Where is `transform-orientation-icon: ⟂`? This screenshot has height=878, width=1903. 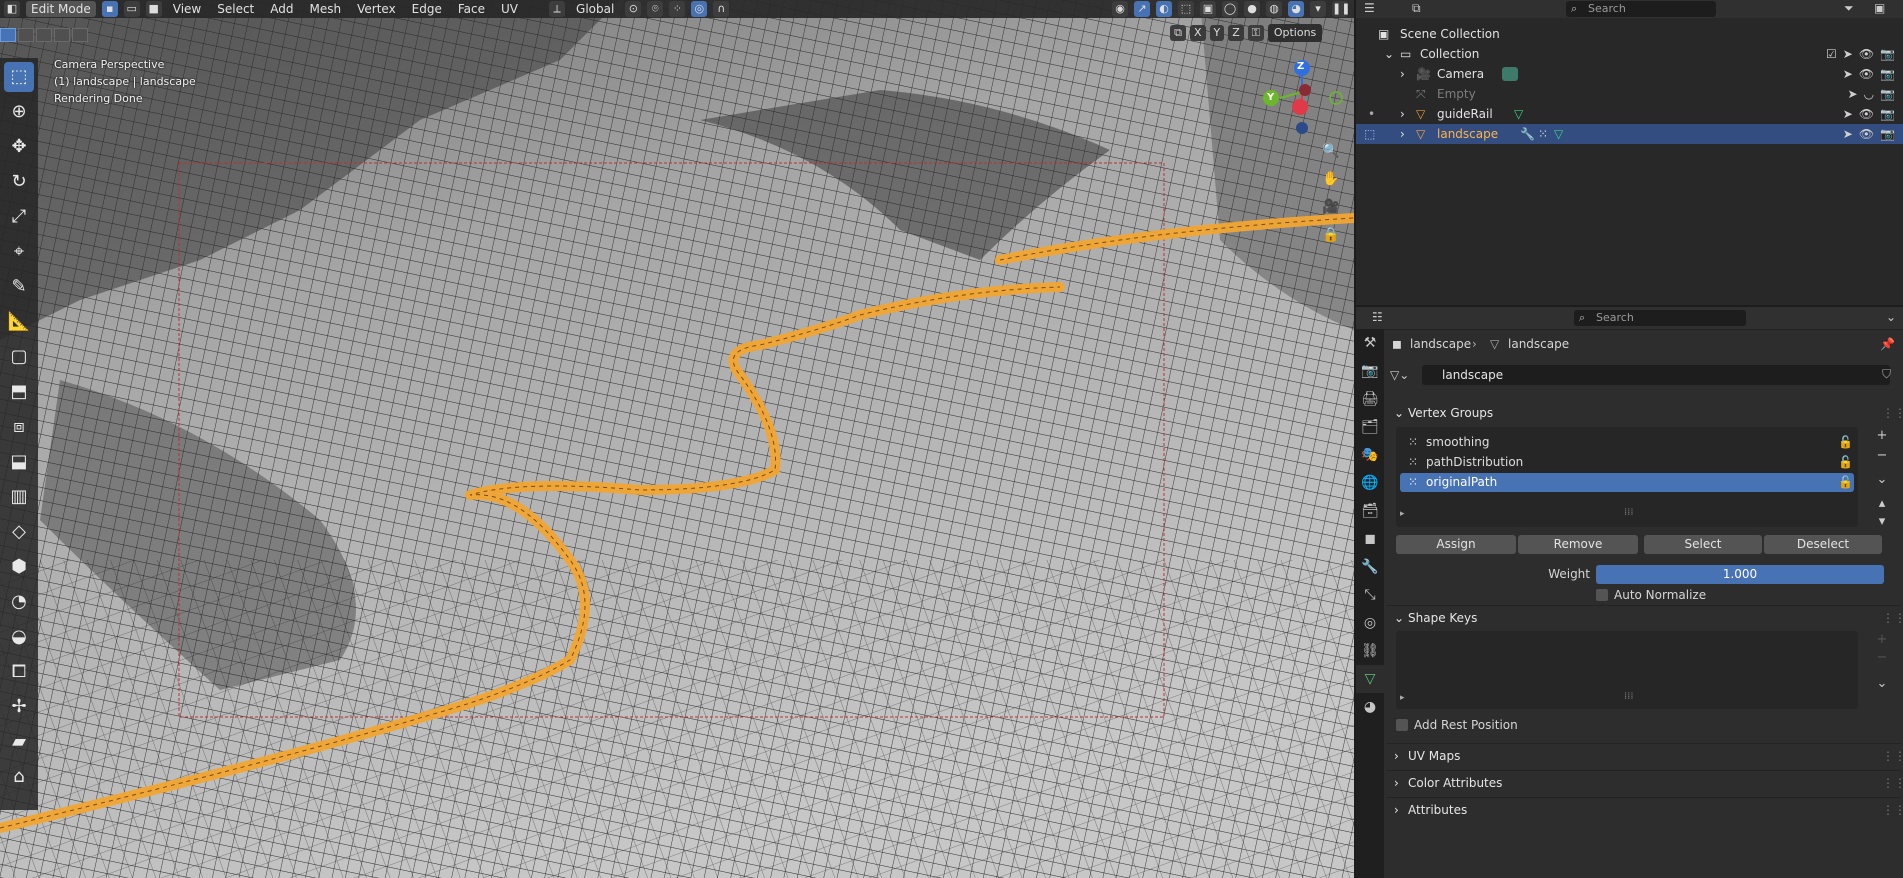 transform-orientation-icon: ⟂ is located at coordinates (557, 9).